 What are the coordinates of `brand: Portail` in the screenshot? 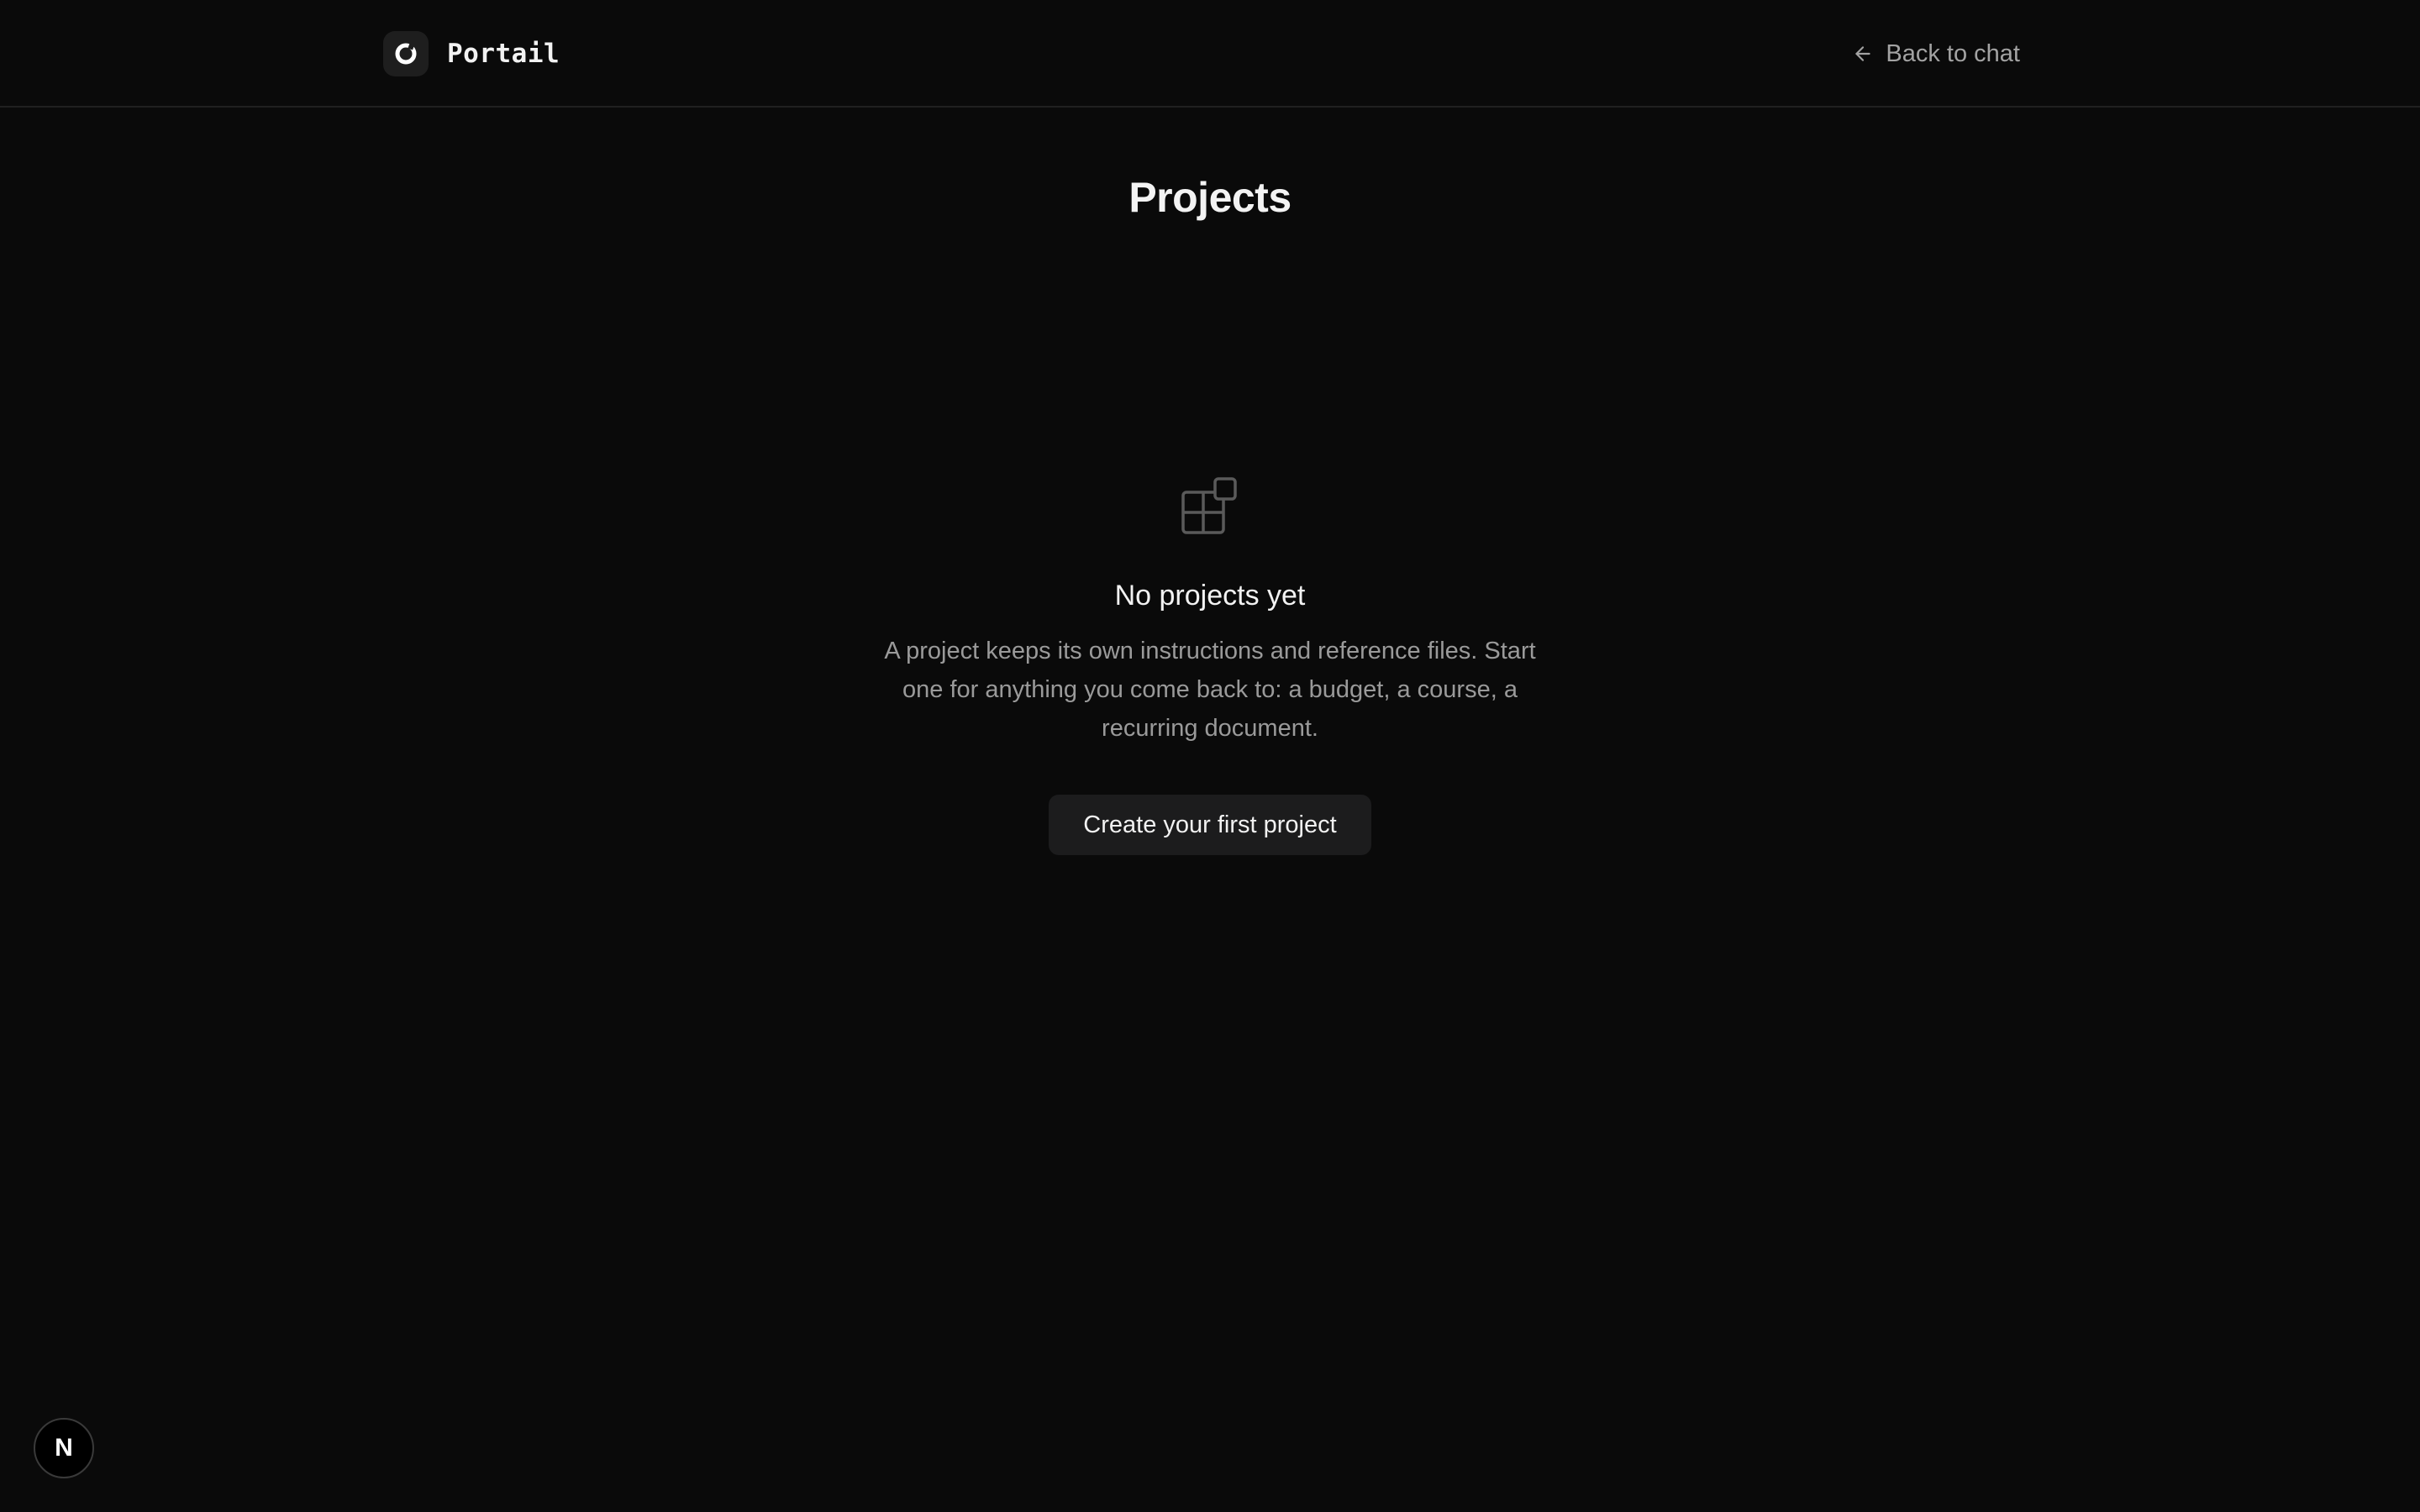 It's located at (471, 53).